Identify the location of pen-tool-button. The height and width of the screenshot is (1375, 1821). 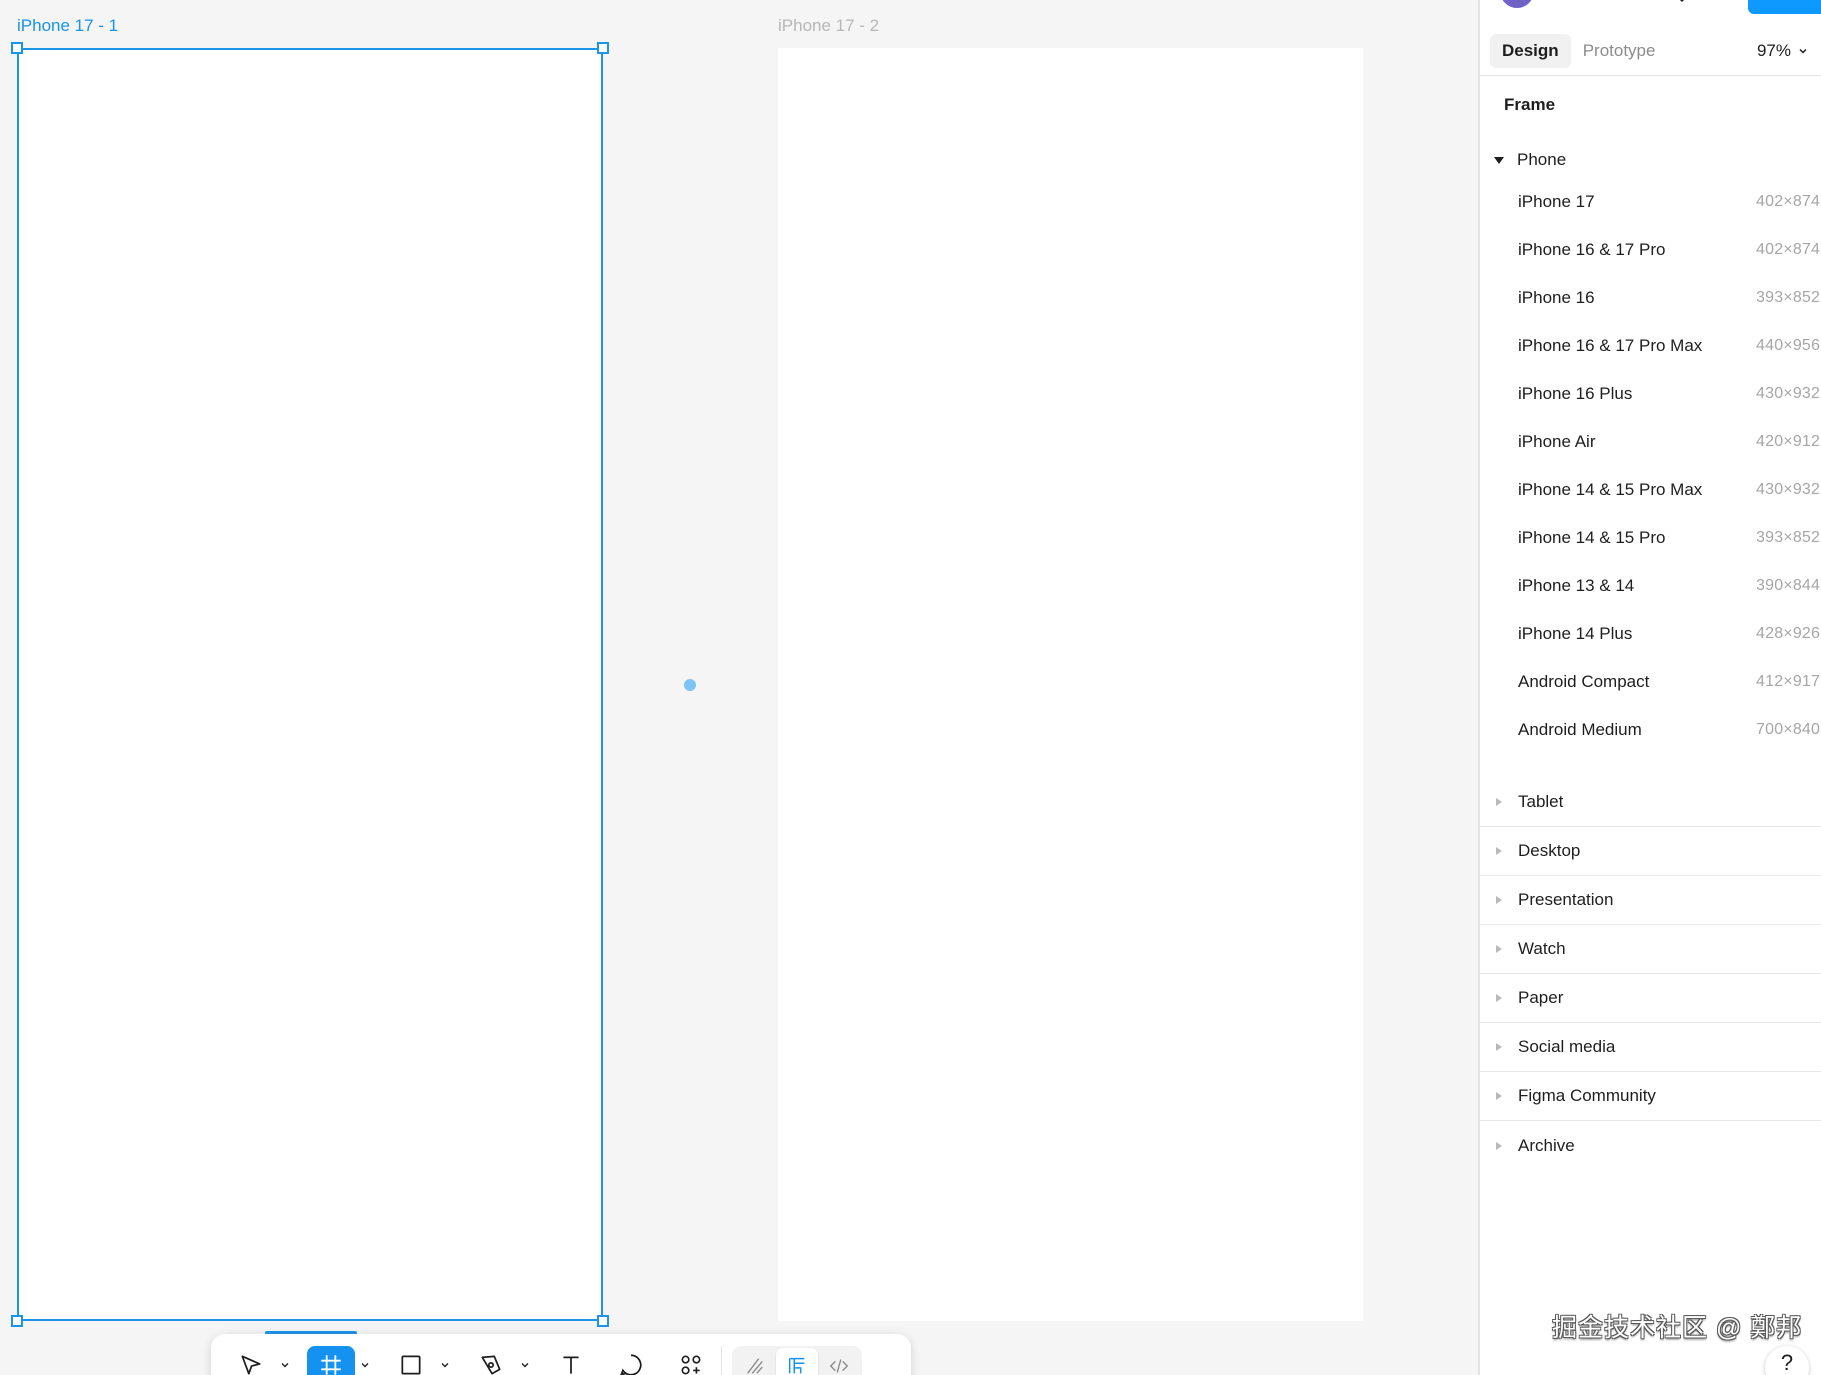
(491, 1360).